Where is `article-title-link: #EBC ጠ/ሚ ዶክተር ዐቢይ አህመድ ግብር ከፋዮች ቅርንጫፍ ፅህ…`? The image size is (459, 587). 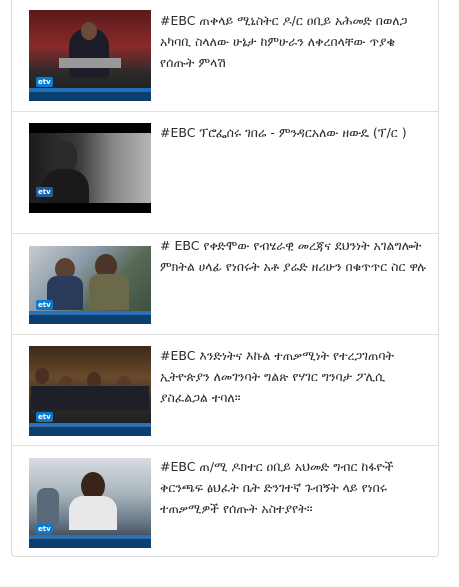
article-title-link: #EBC ጠ/ሚ ዶክተር ዐቢይ አህመድ ግብር ከፋዮች ቅርንጫፍ ፅህ… is located at coordinates (295, 487).